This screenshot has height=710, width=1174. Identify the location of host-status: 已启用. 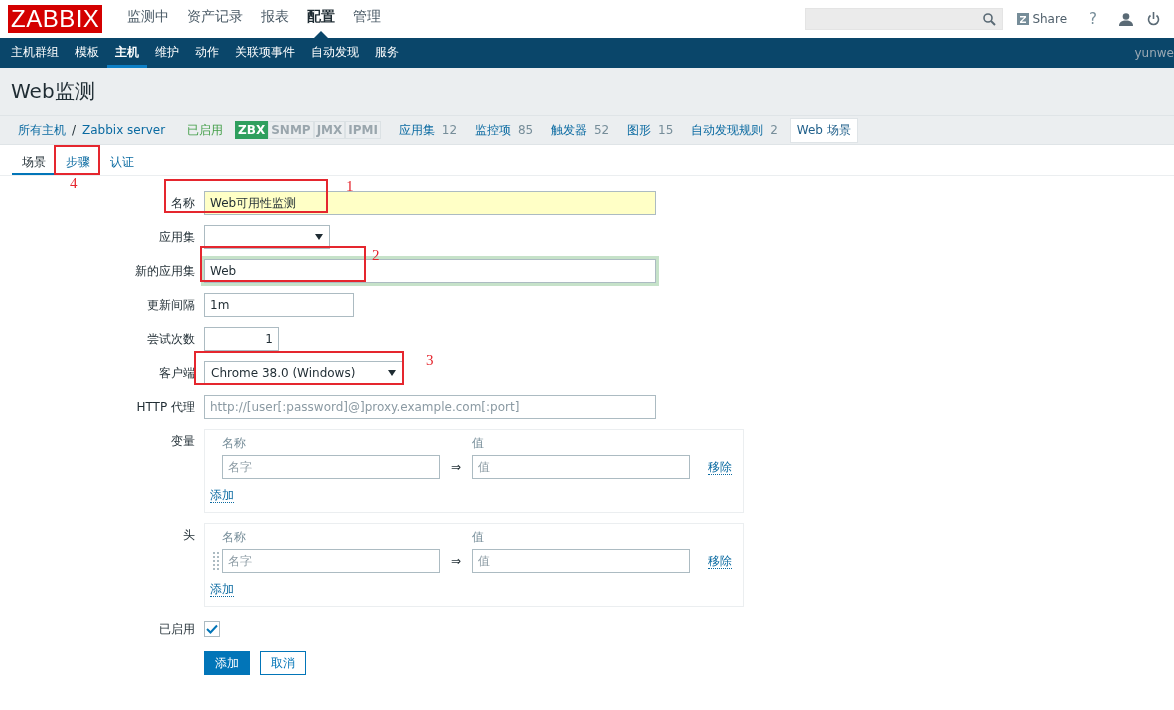
(205, 130).